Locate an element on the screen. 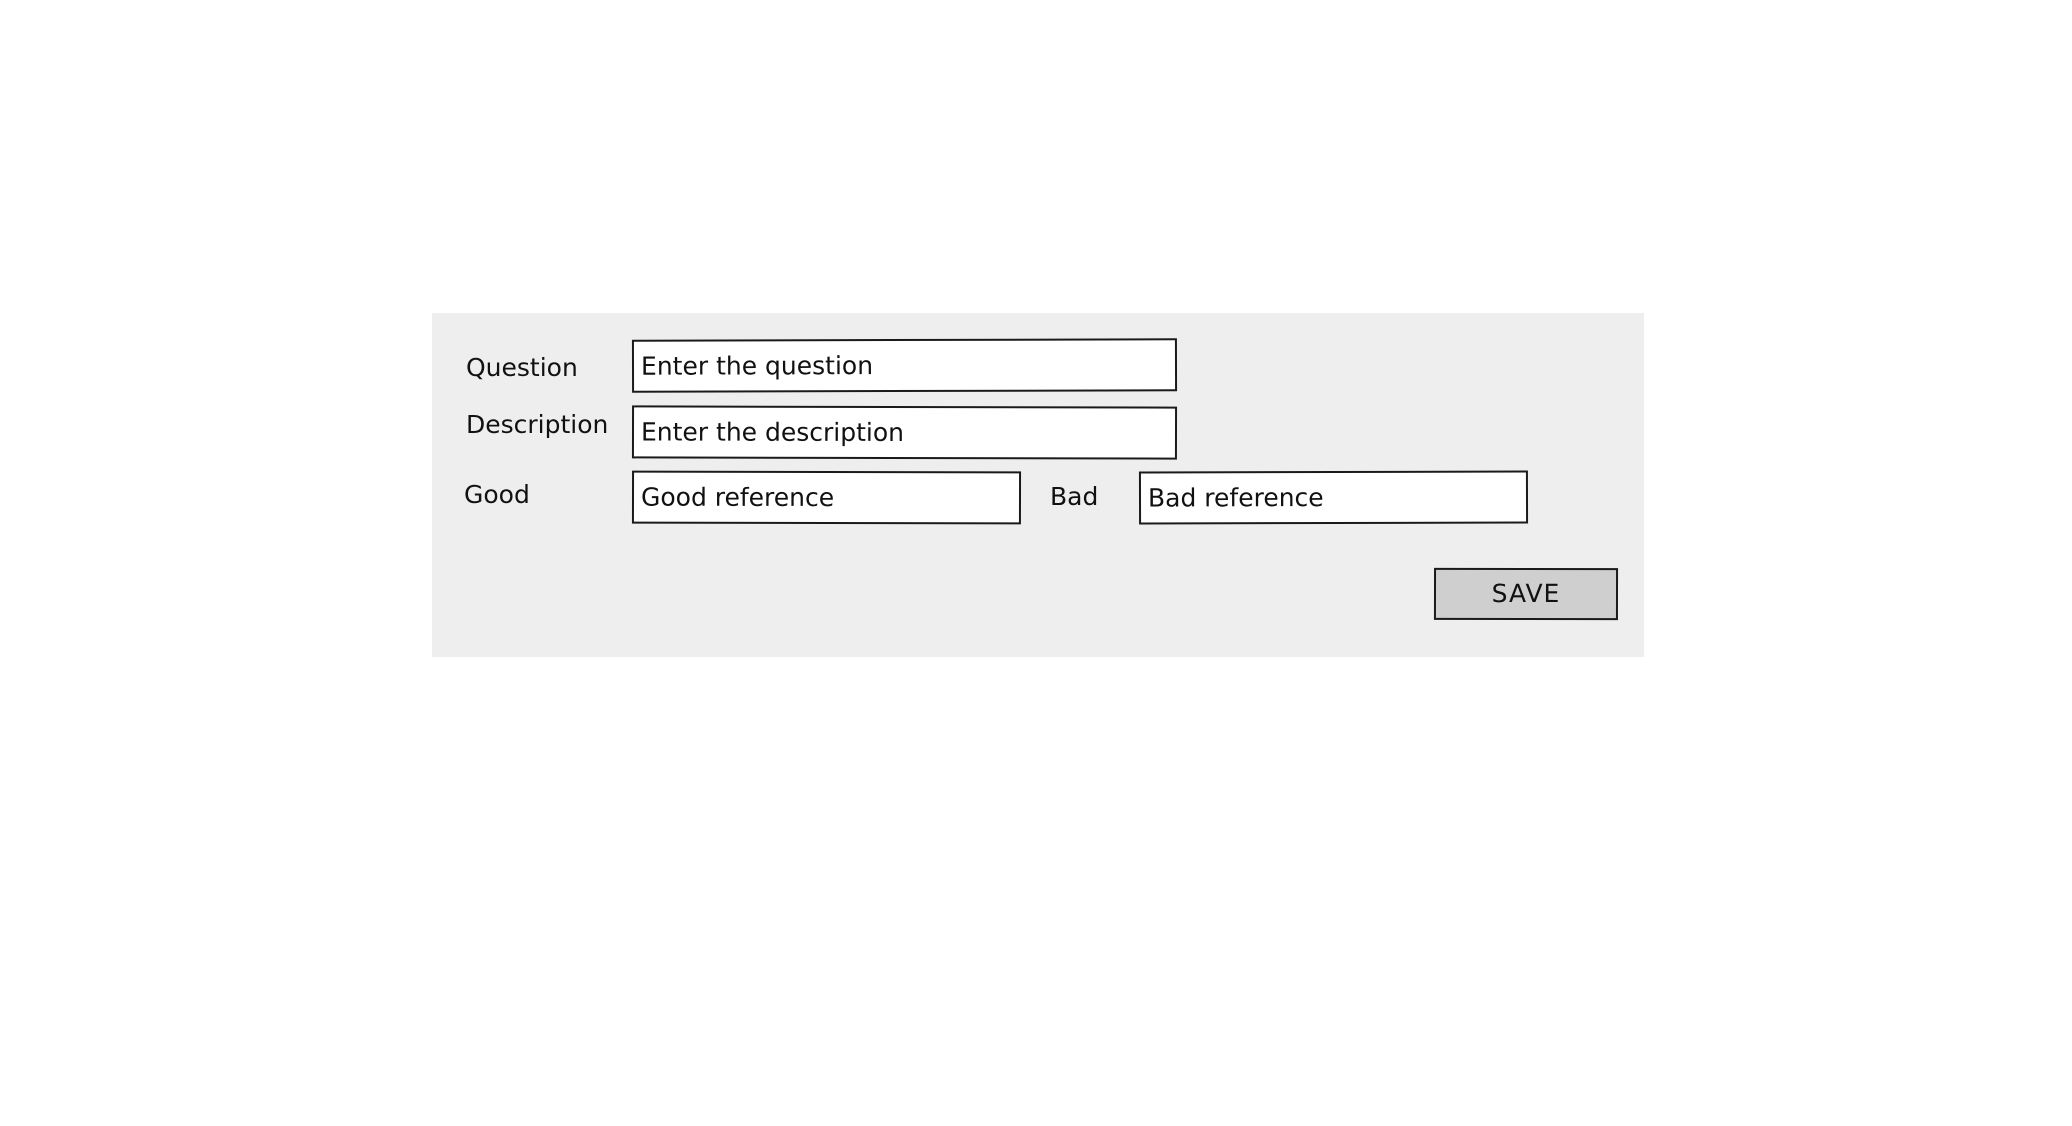  bad-label: Bad is located at coordinates (1074, 496).